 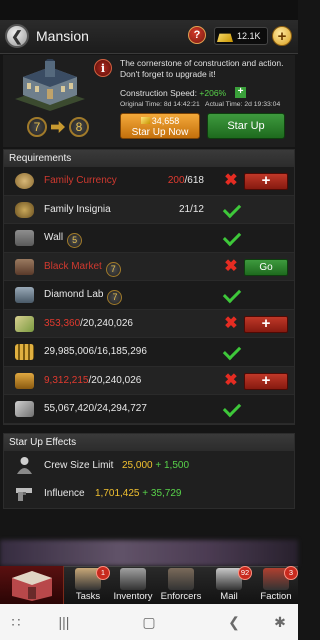 I want to click on notification-badge: 3, so click(x=291, y=573).